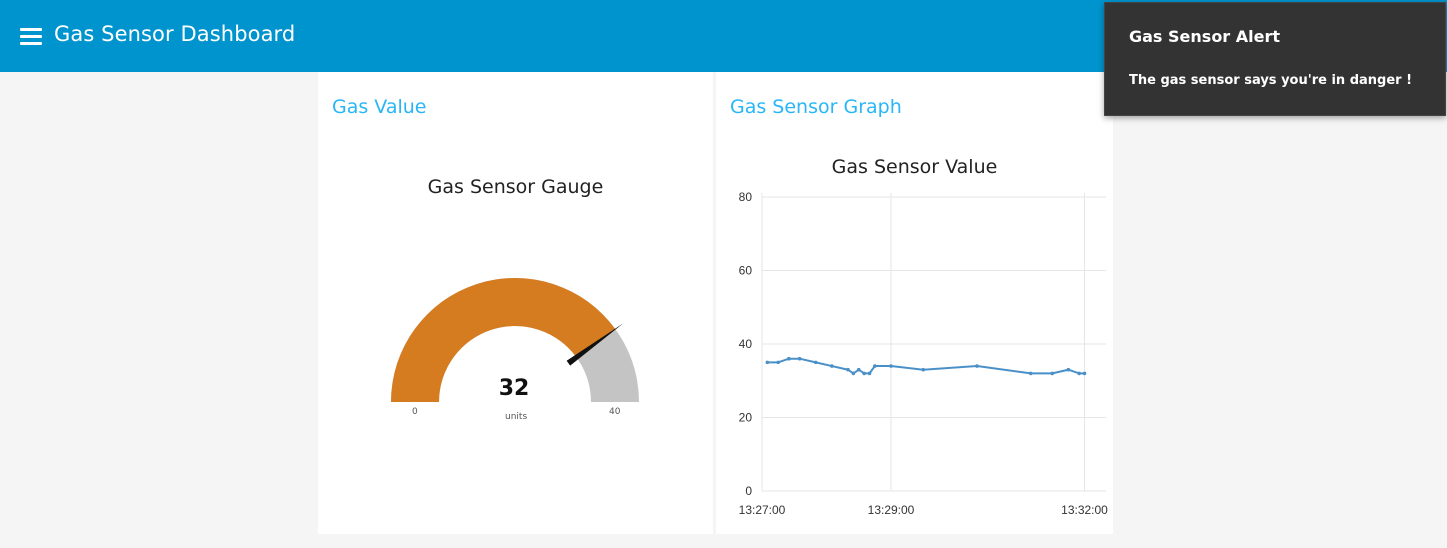 This screenshot has width=1447, height=548. I want to click on x-tick-label: 13:29:00, so click(891, 510).